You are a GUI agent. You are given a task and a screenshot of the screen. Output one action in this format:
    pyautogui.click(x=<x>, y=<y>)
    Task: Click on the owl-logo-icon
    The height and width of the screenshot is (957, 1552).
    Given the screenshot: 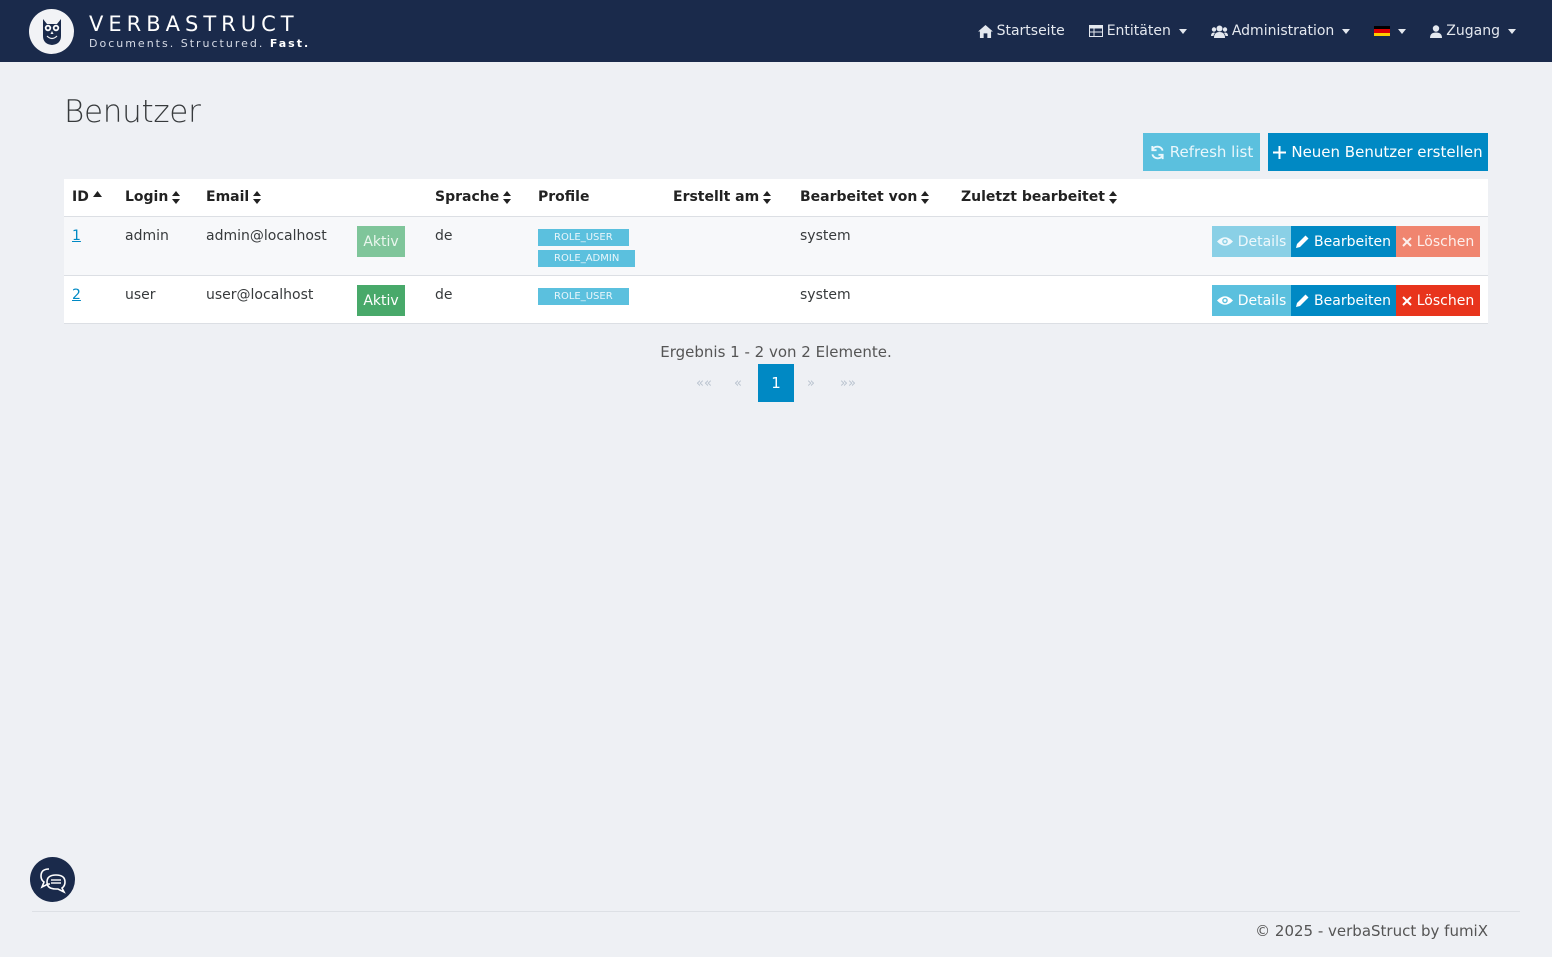 What is the action you would take?
    pyautogui.click(x=51, y=31)
    